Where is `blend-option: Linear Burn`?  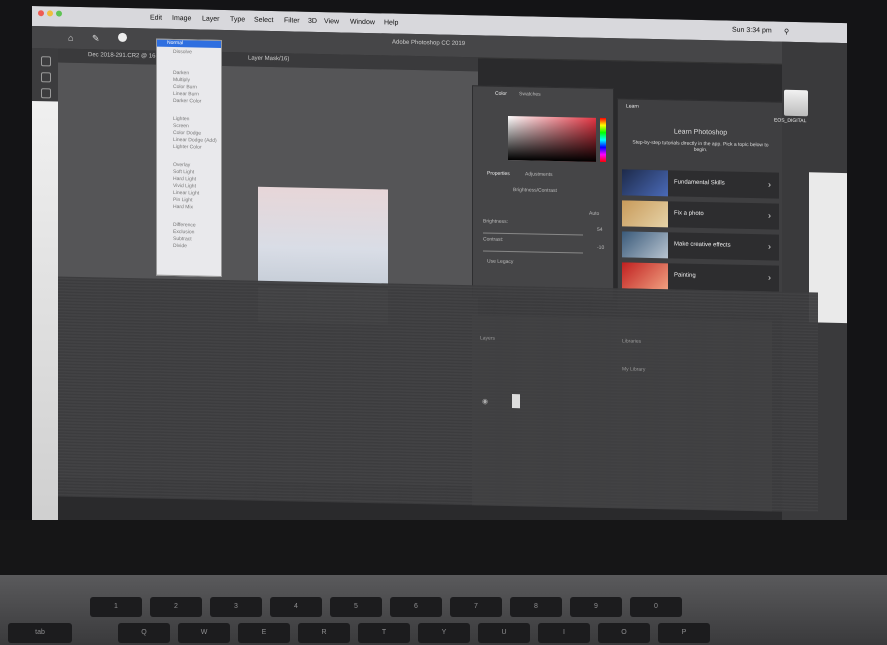 blend-option: Linear Burn is located at coordinates (186, 94).